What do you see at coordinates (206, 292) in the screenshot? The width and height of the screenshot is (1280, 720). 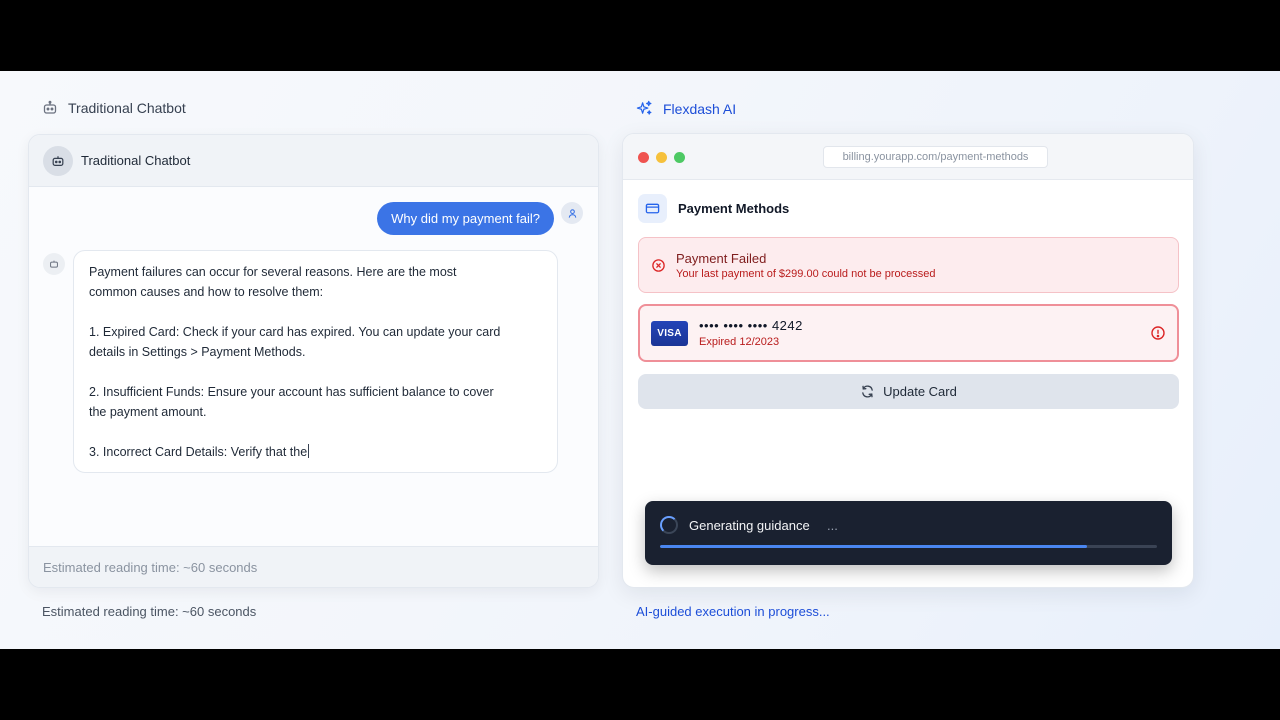 I see `bot-message-line: common causes and how to resolve them:` at bounding box center [206, 292].